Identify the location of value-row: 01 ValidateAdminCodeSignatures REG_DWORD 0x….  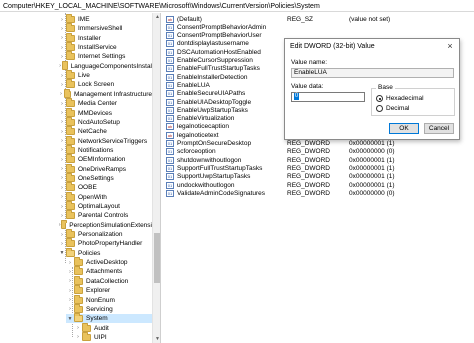
(318, 193).